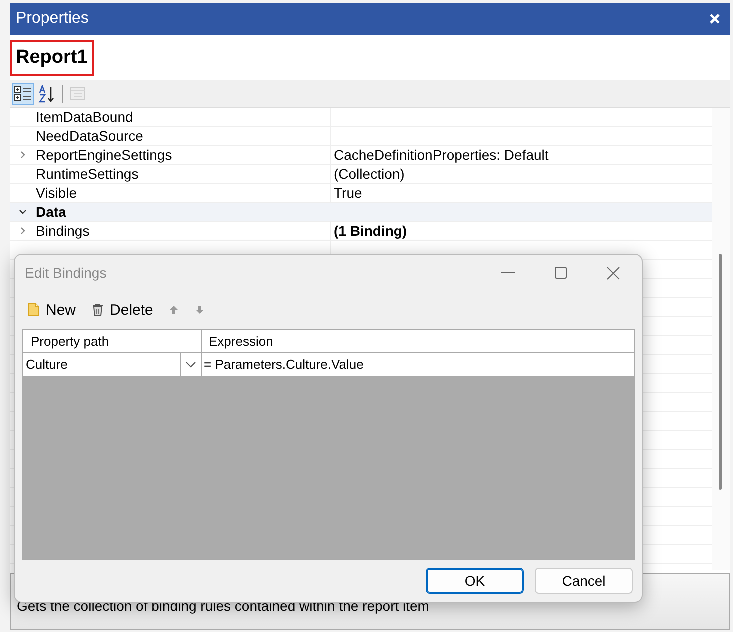 The image size is (733, 632). I want to click on category-row: Data, so click(361, 212).